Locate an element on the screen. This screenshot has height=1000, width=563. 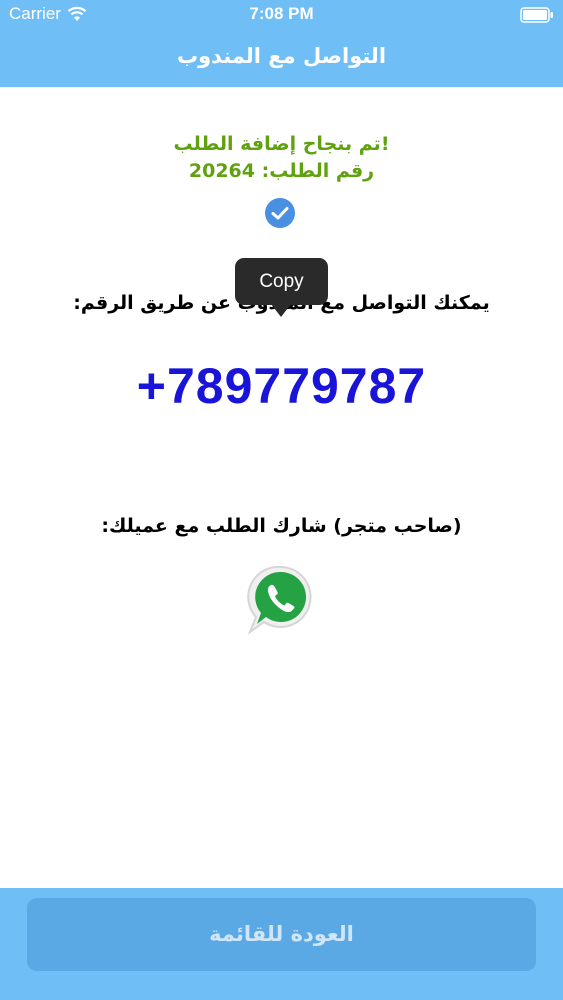
share-instruction: (صاحب متجر) شارك الطلب مع عميلك: is located at coordinates (281, 526).